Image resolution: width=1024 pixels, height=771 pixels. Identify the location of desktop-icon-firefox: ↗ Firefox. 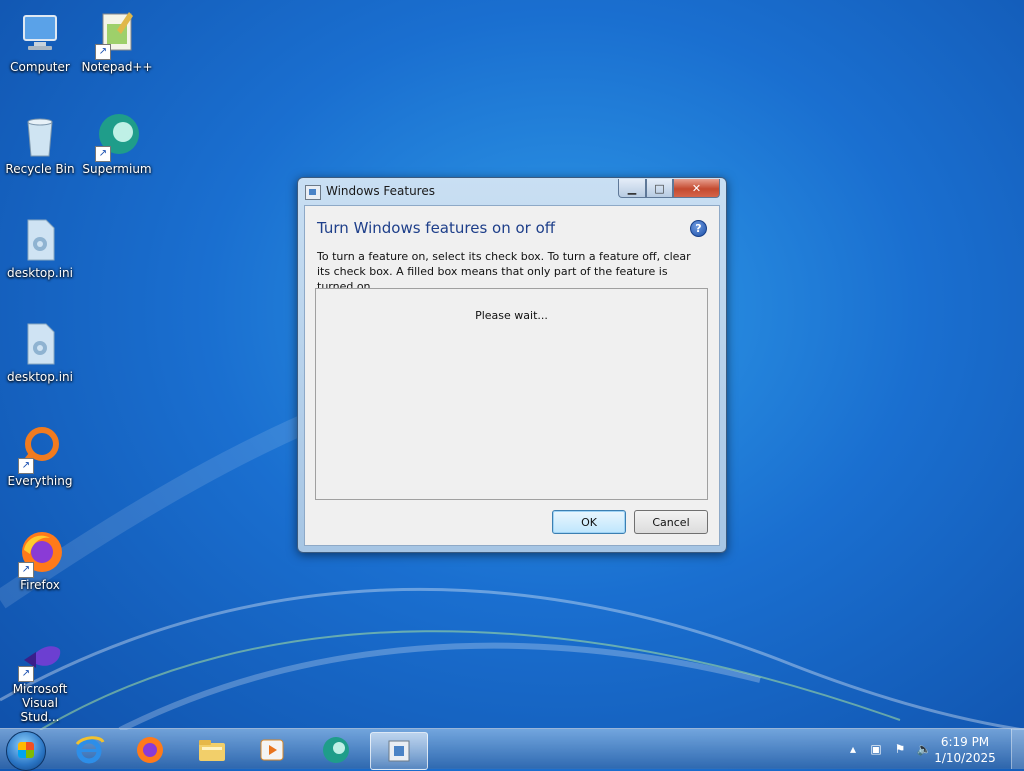
(40, 560).